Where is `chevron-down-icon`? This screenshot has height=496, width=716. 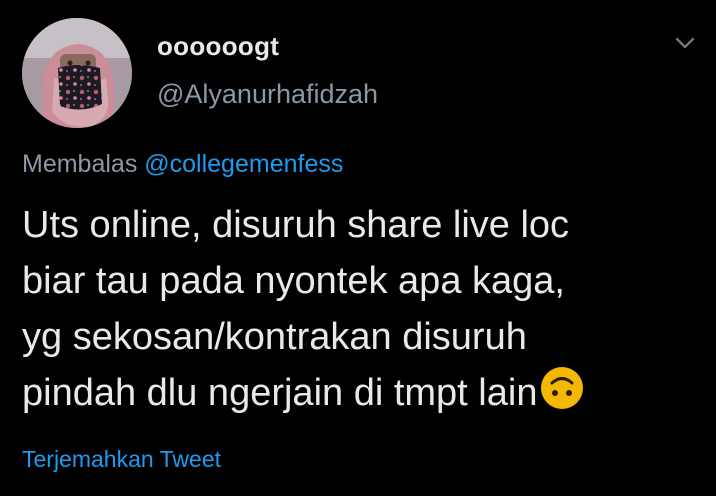 chevron-down-icon is located at coordinates (685, 43).